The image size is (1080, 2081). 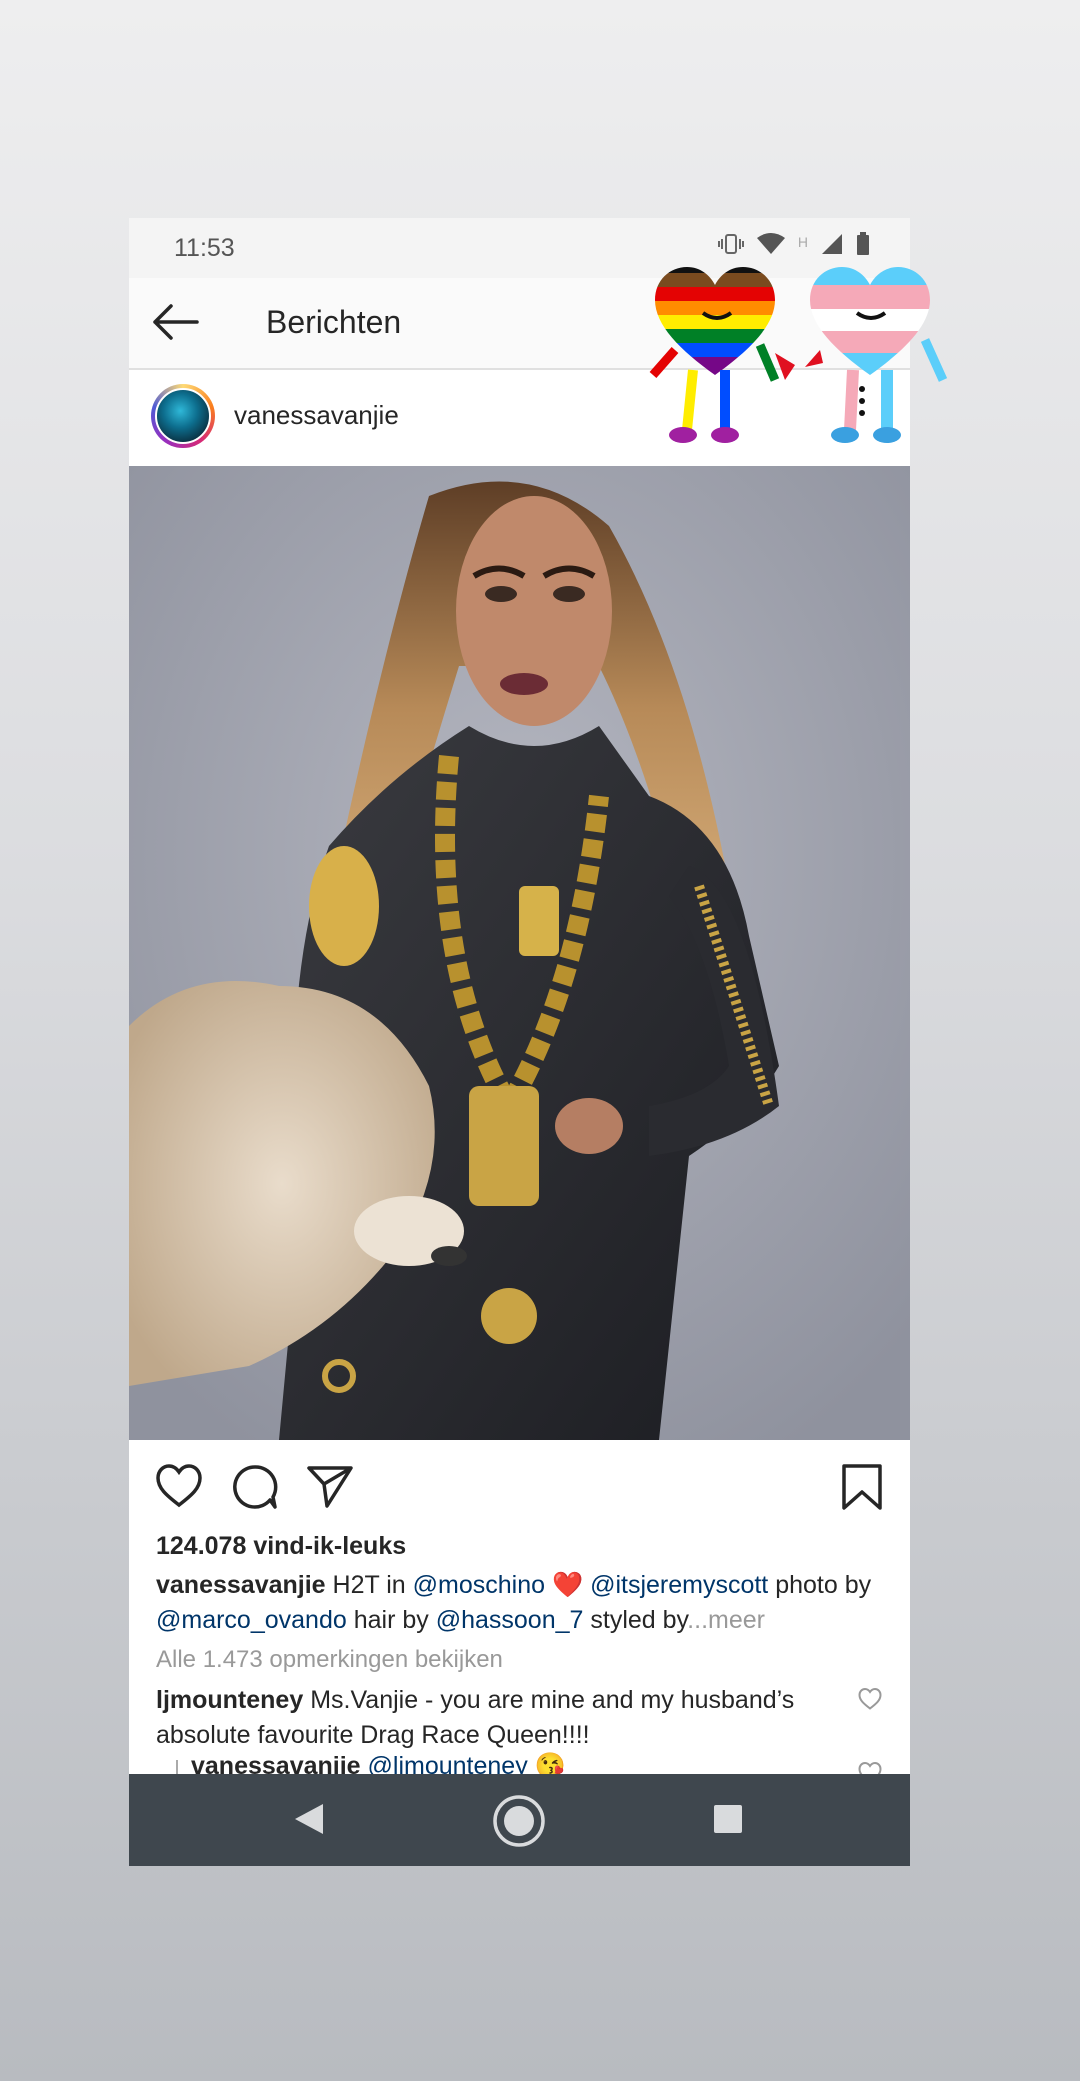 What do you see at coordinates (329, 1660) in the screenshot?
I see `view-all-comments-link: Alle 1.473 opmerkingen bekijken` at bounding box center [329, 1660].